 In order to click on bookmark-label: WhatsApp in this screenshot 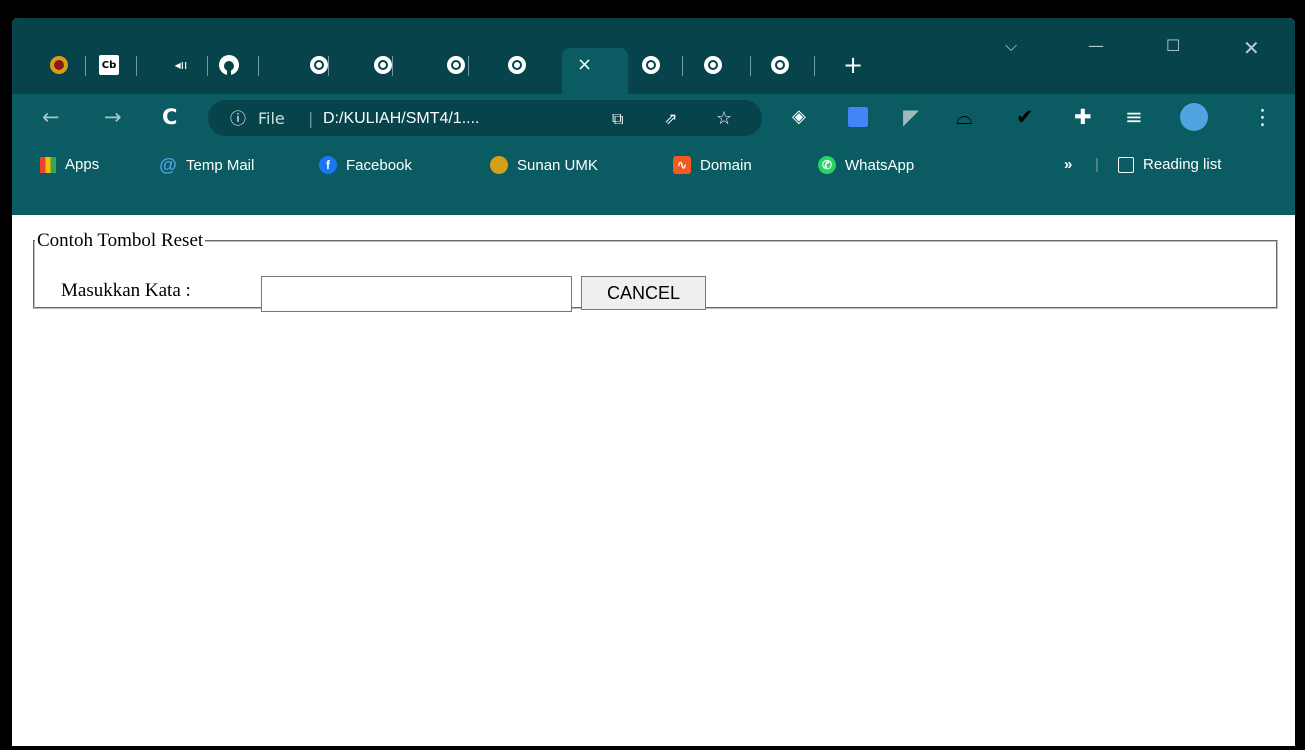, I will do `click(880, 165)`.